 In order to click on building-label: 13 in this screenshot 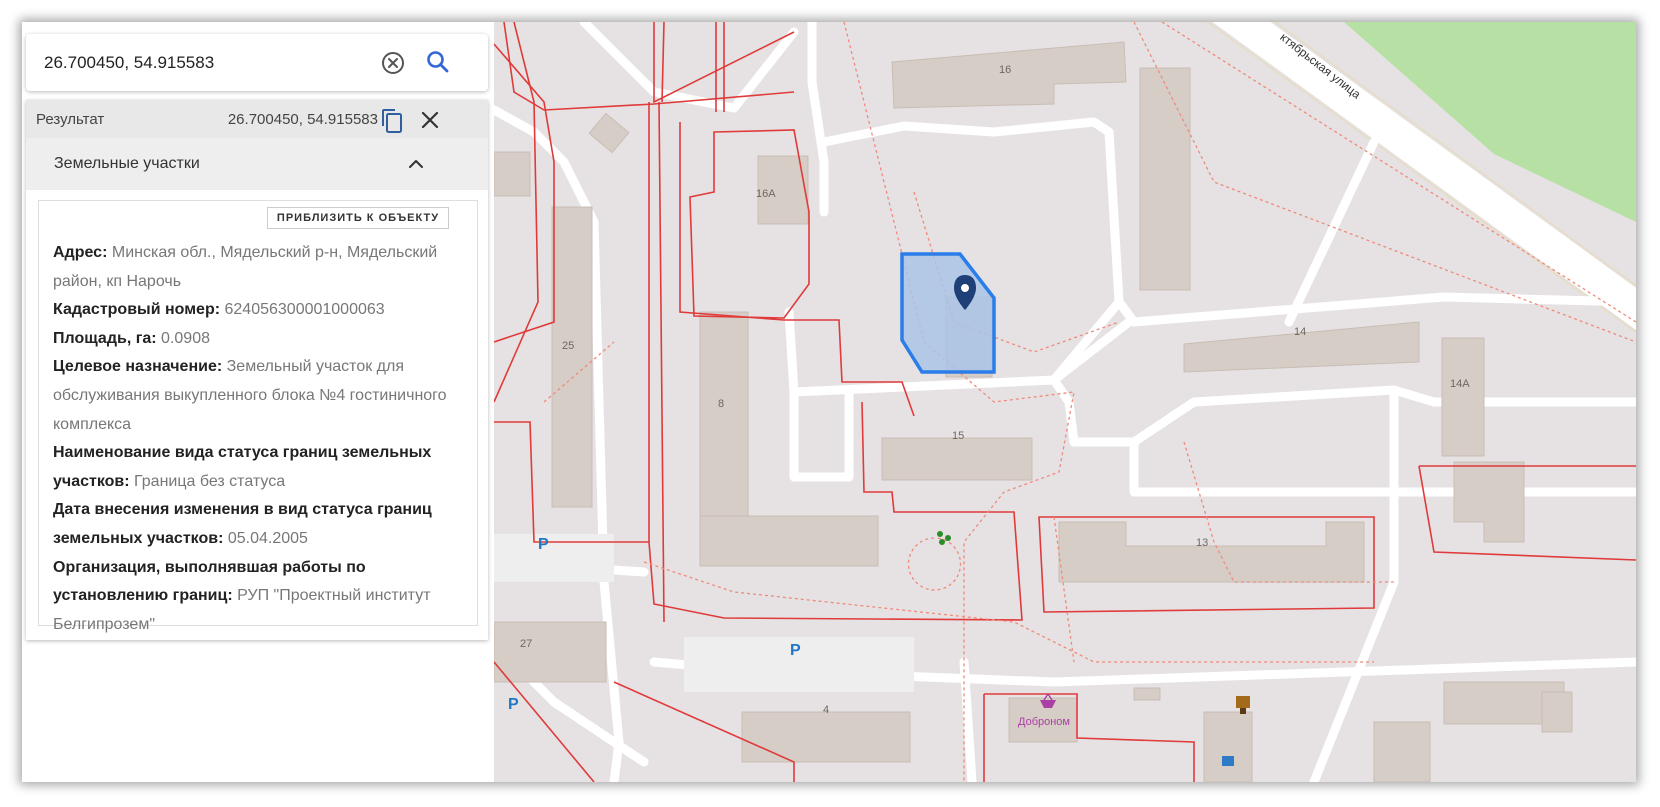, I will do `click(1202, 543)`.